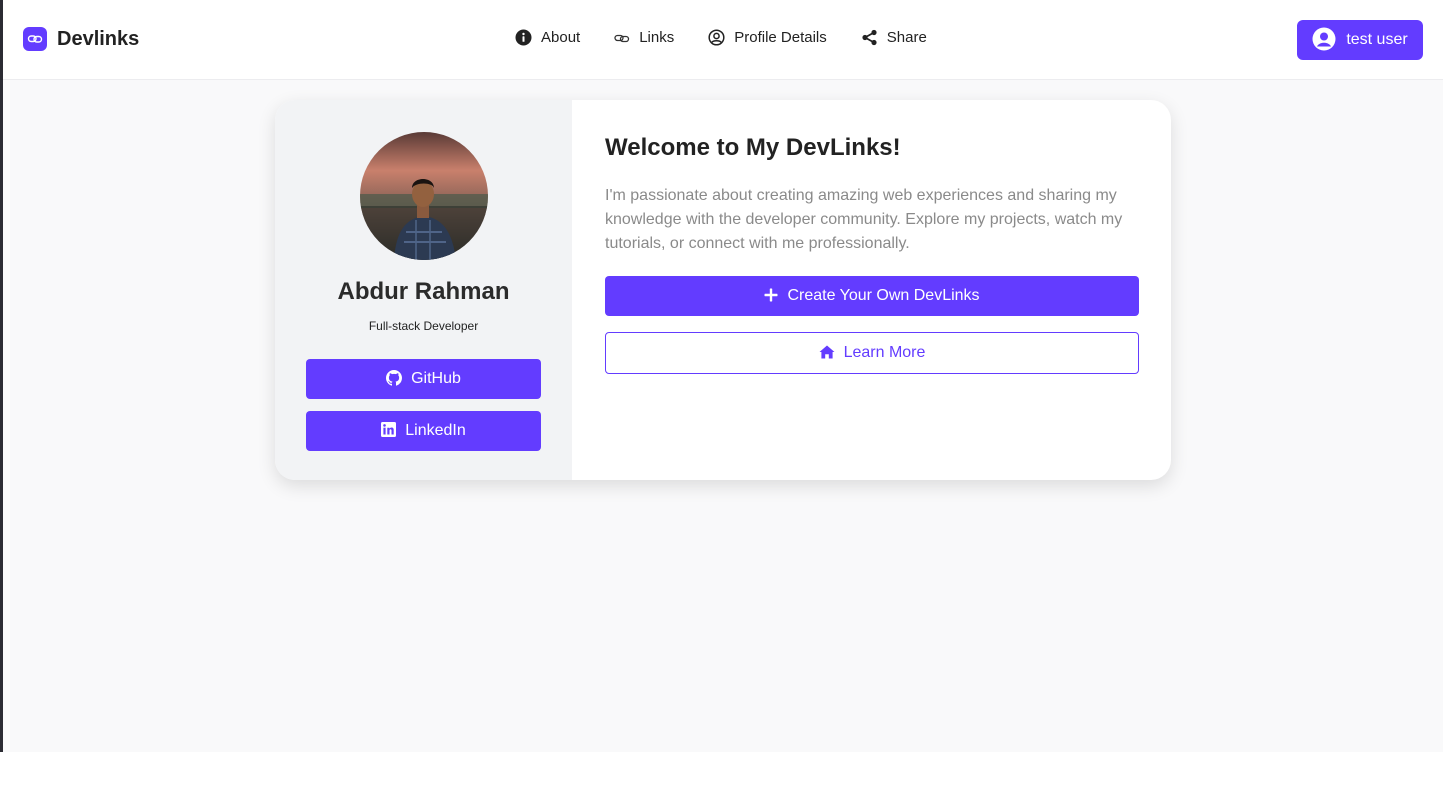 The width and height of the screenshot is (1443, 811). Describe the element at coordinates (883, 295) in the screenshot. I see `create-devlinks-label: Create Your Own DevLinks` at that location.